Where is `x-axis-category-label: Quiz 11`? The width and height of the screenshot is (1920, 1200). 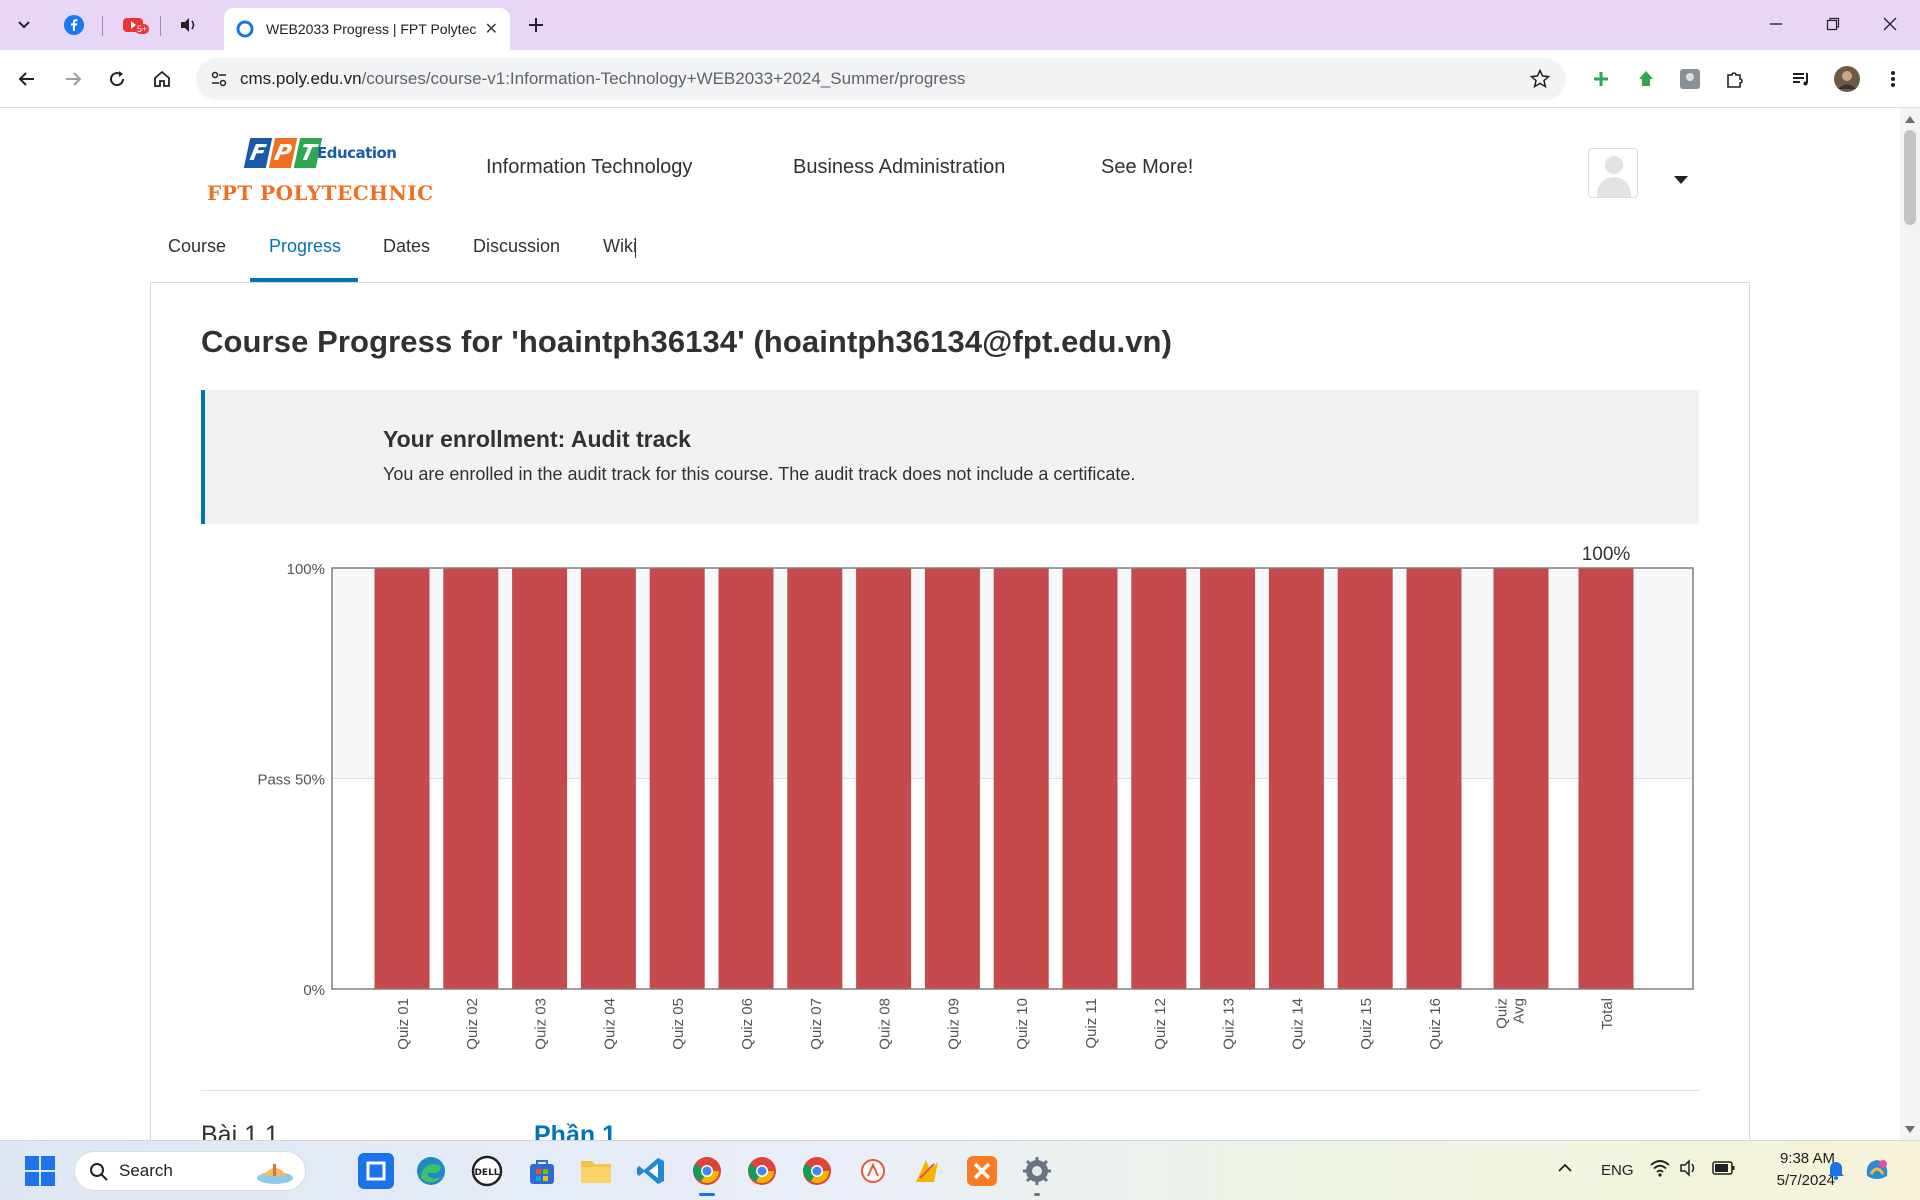 x-axis-category-label: Quiz 11 is located at coordinates (1091, 1023).